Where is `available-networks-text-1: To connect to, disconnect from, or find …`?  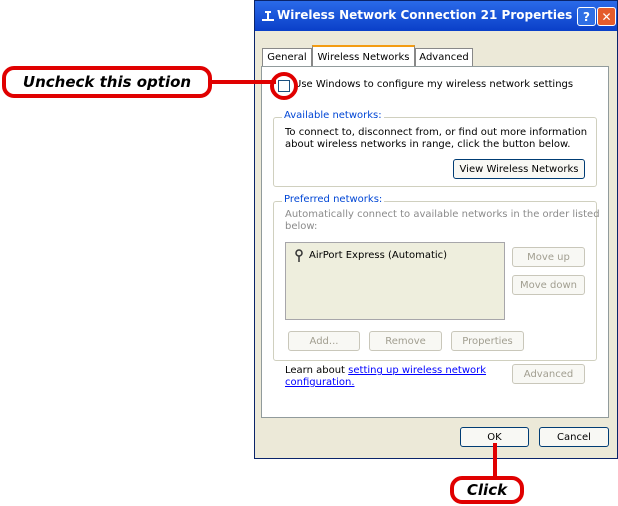 available-networks-text-1: To connect to, disconnect from, or find … is located at coordinates (436, 132).